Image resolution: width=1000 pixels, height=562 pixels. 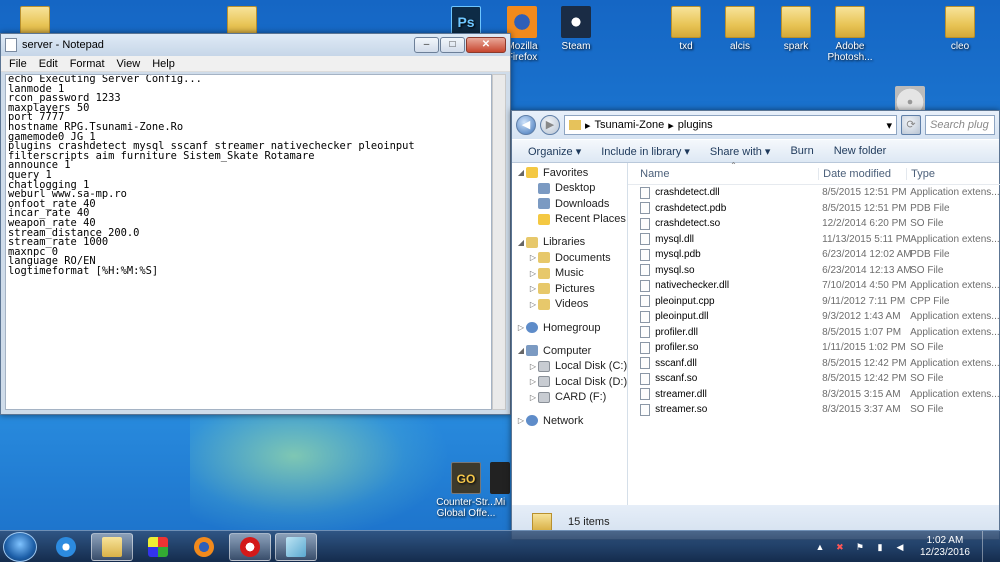 What do you see at coordinates (255, 45) in the screenshot?
I see `notepad-titlebar: server - Notepad – □ ✕` at bounding box center [255, 45].